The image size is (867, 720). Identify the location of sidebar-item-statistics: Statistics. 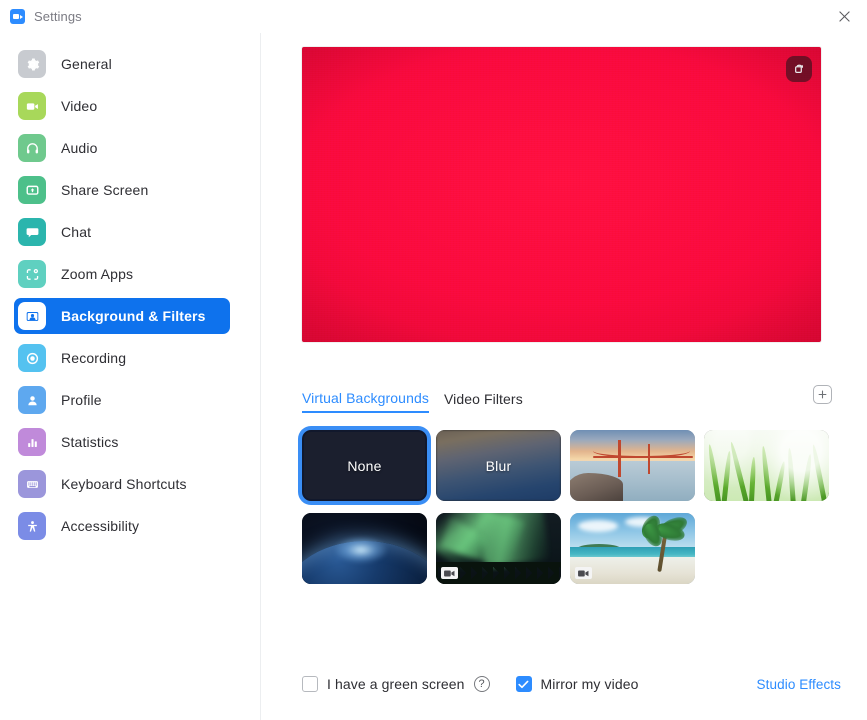
(122, 442).